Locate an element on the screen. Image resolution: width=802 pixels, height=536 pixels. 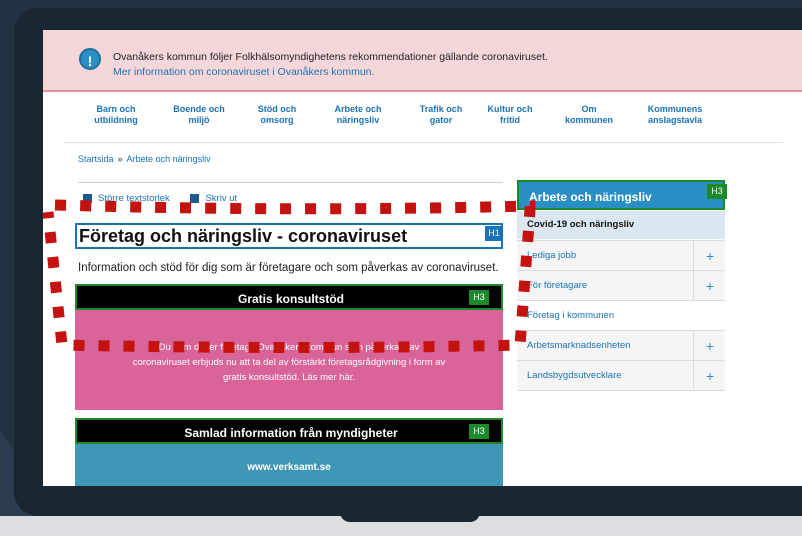
nav-item-stod-och-omsorg: Stöd och omsorg is located at coordinates (277, 115).